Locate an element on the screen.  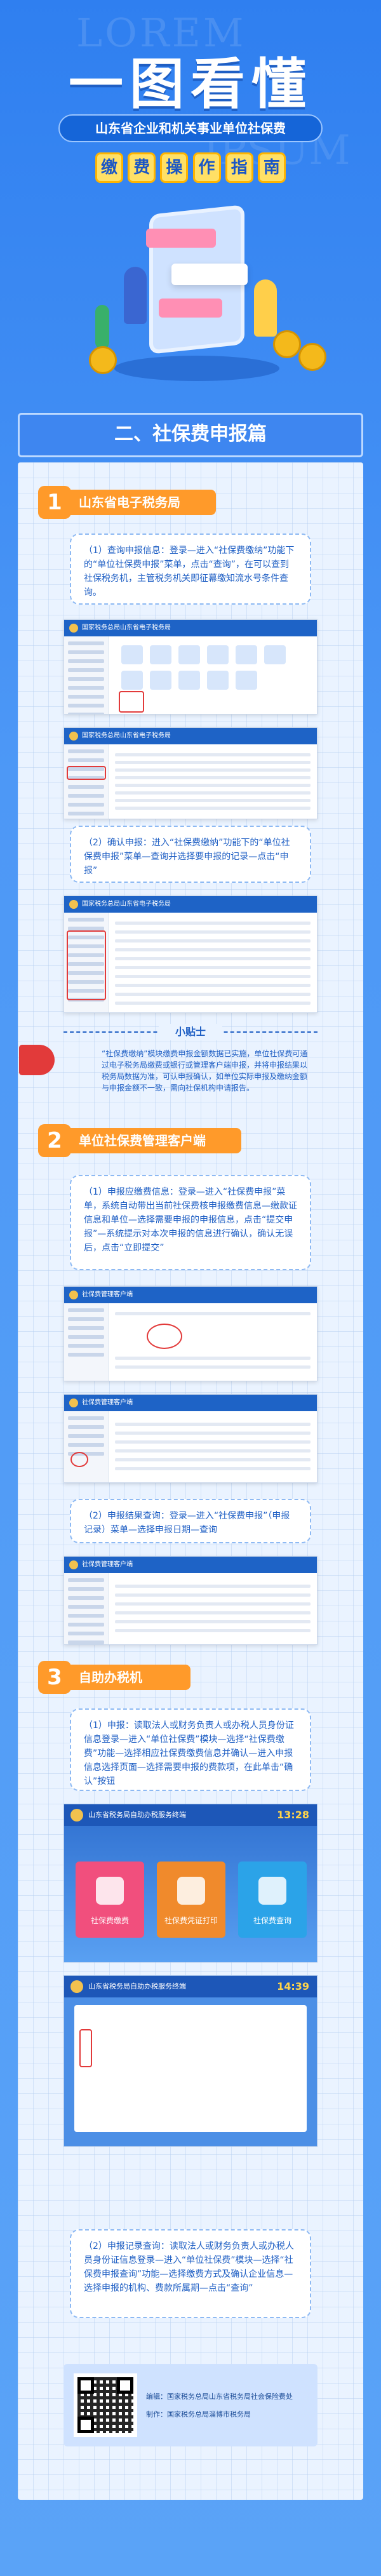
page-subtitle: 山东省企业和机关事业单位社保费 is located at coordinates (190, 128).